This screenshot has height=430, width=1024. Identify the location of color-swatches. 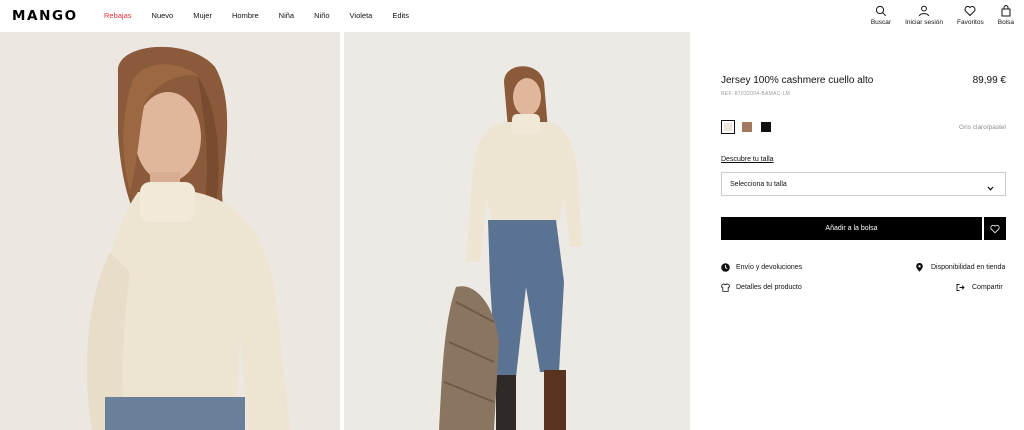
(749, 127).